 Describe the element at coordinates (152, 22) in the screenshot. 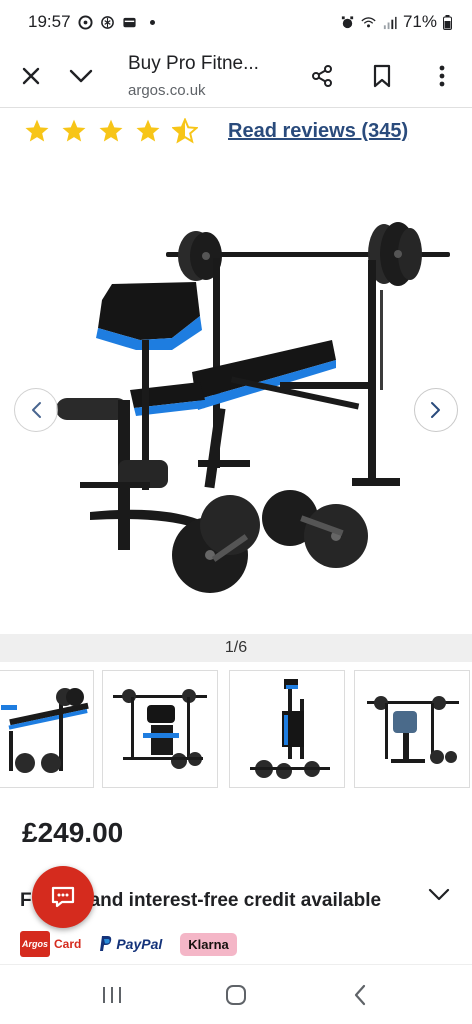

I see `more-notifications-dot` at that location.